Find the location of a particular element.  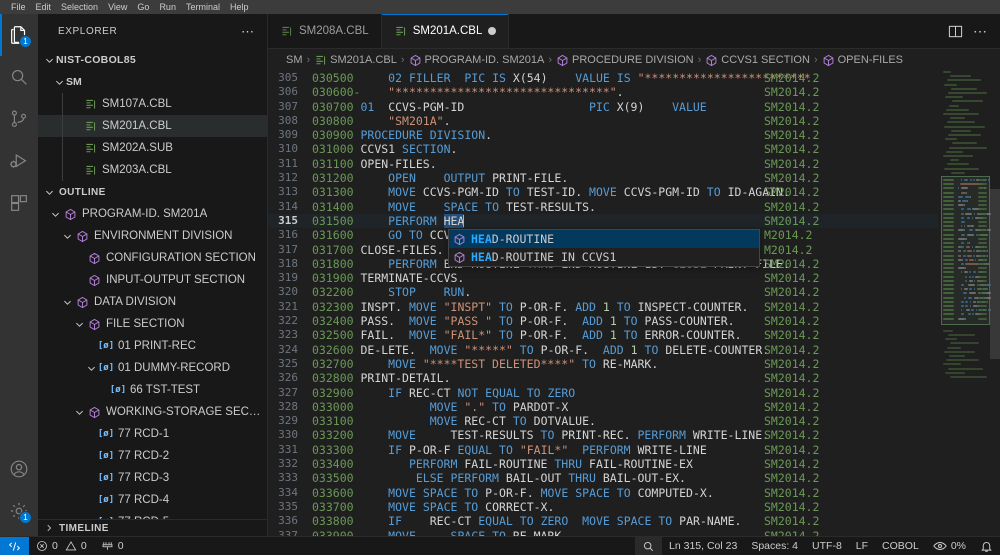

activity-item-accounts is located at coordinates (19, 469).